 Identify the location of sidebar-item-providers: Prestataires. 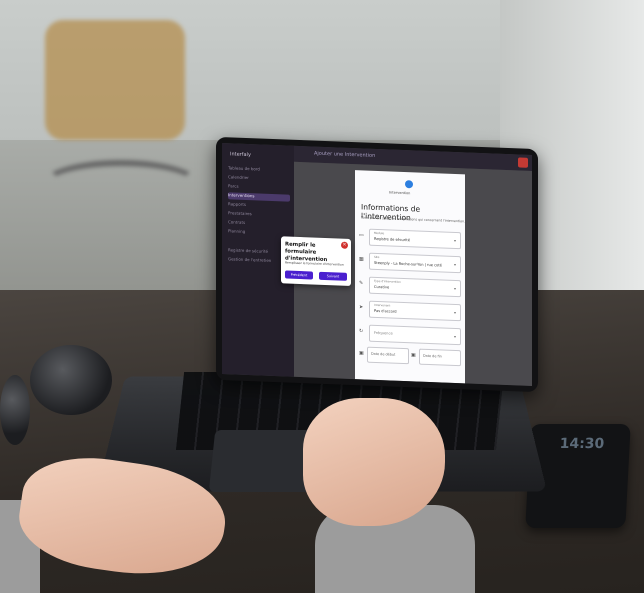
(259, 214).